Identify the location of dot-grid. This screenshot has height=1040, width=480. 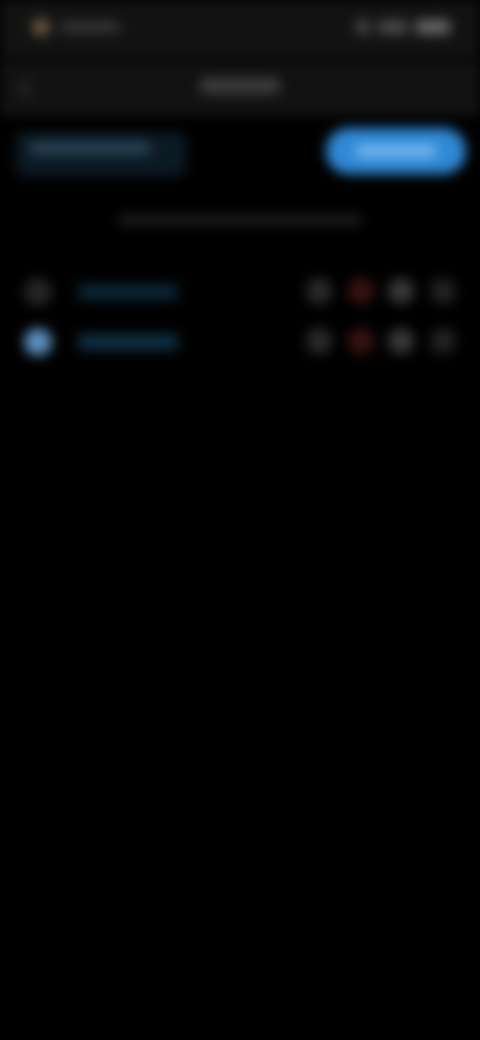
(383, 318).